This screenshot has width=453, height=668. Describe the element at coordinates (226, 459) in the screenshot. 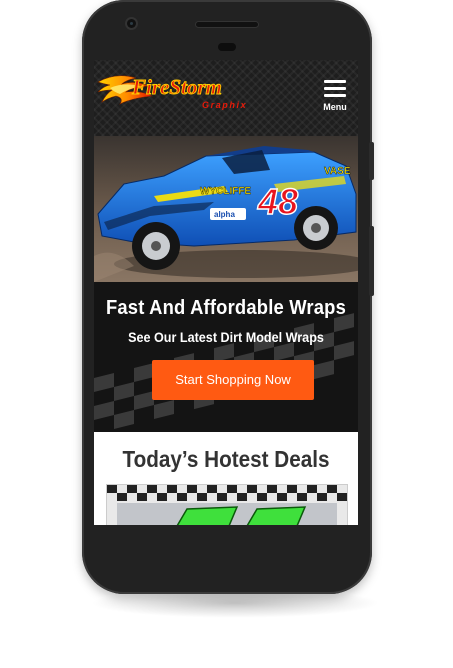

I see `deals-title: Today’s Hotest Deals` at that location.